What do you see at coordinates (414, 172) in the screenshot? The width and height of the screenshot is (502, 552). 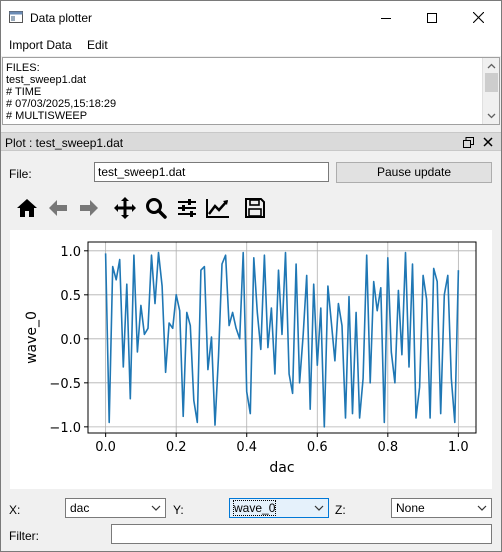 I see `pause-update-button: Pause update` at bounding box center [414, 172].